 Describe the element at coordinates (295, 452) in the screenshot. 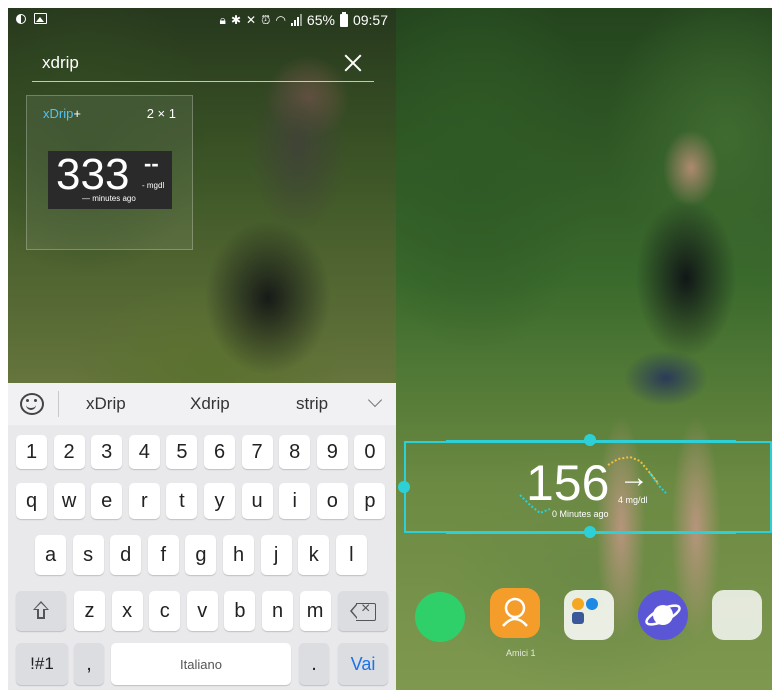

I see `key-8: 8` at that location.